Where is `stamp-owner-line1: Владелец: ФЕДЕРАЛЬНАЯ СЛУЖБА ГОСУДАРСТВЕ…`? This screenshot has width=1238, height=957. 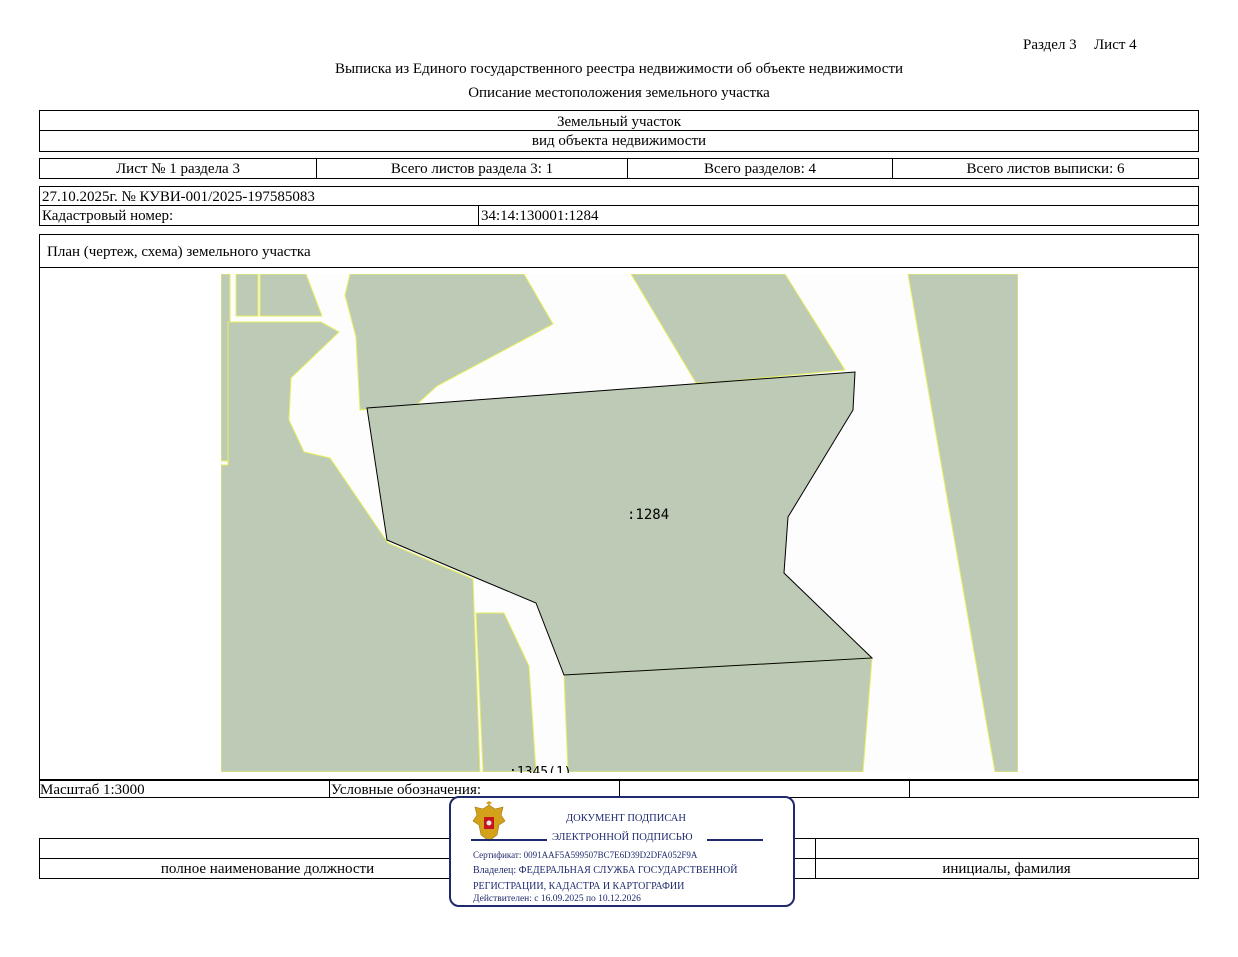
stamp-owner-line1: Владелец: ФЕДЕРАЛЬНАЯ СЛУЖБА ГОСУДАРСТВЕ… is located at coordinates (605, 870).